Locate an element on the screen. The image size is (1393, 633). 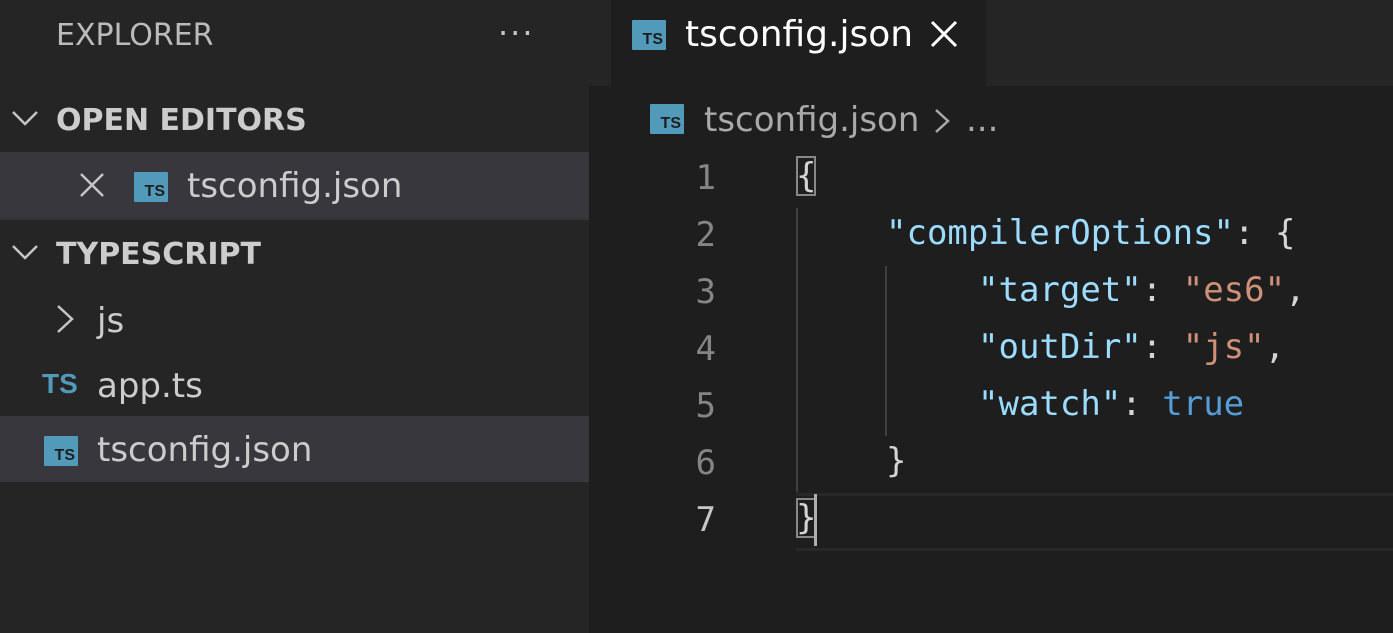
json-boolean: true is located at coordinates (1203, 404).